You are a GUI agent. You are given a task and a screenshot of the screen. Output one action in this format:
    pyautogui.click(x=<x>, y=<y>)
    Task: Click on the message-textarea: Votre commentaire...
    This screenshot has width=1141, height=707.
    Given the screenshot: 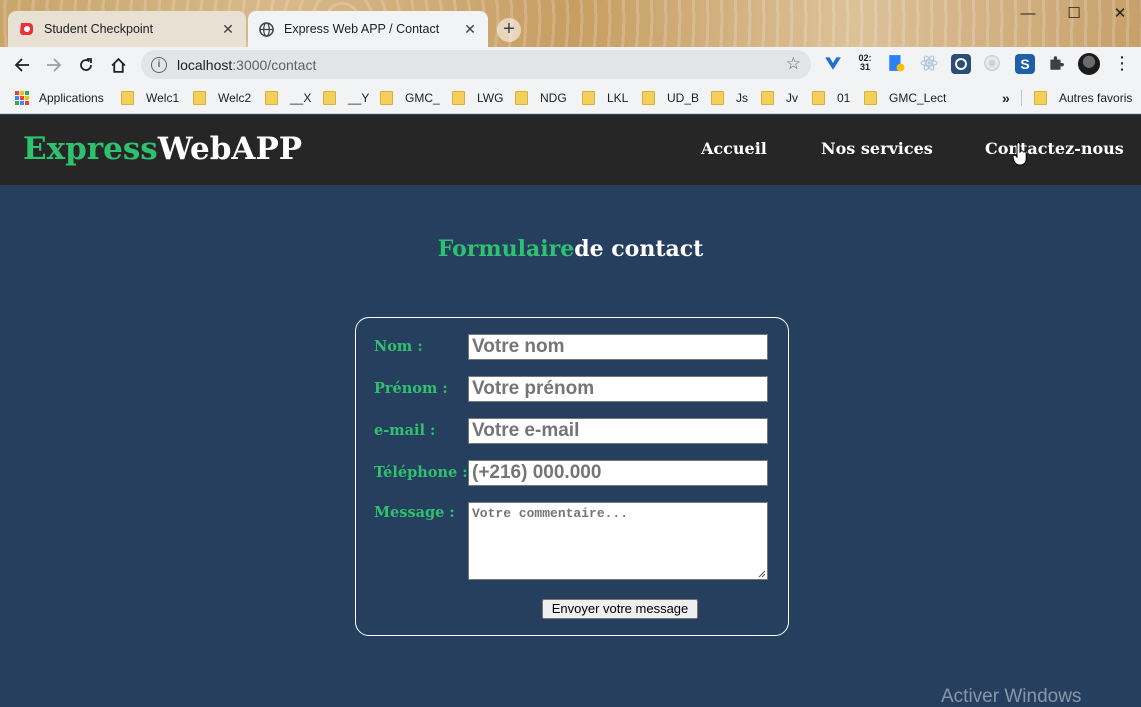 What is the action you would take?
    pyautogui.click(x=618, y=541)
    